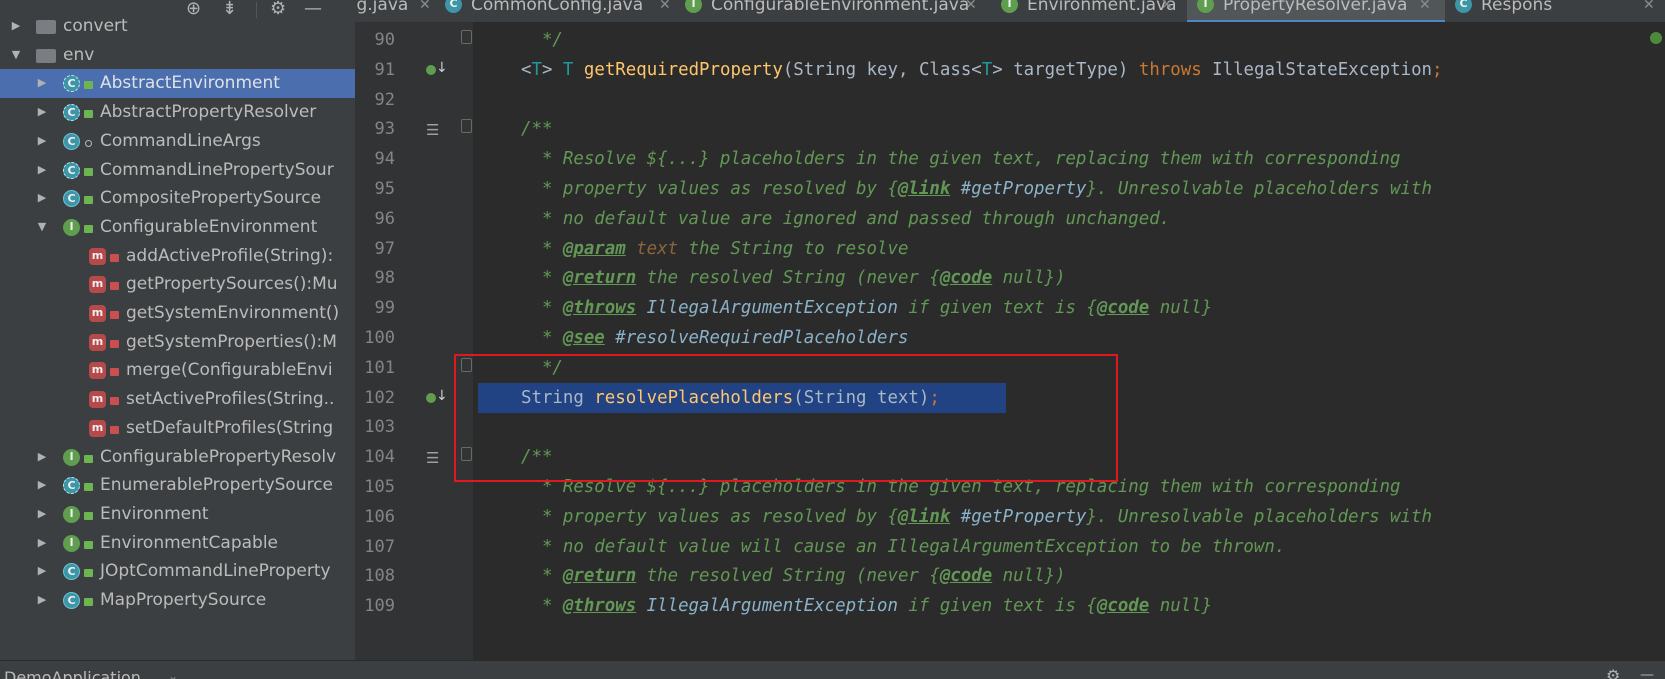  What do you see at coordinates (384, 219) in the screenshot?
I see `line-number: 96` at bounding box center [384, 219].